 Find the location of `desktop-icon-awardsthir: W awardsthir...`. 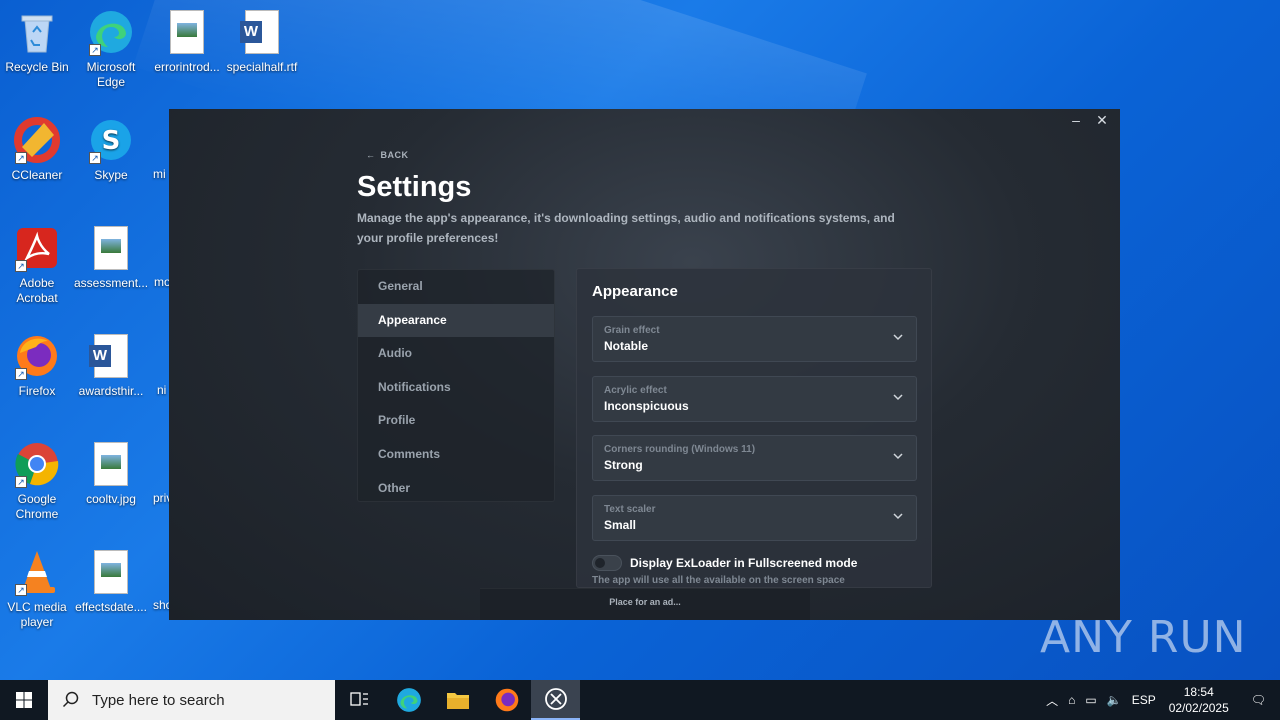

desktop-icon-awardsthir: W awardsthir... is located at coordinates (111, 365).